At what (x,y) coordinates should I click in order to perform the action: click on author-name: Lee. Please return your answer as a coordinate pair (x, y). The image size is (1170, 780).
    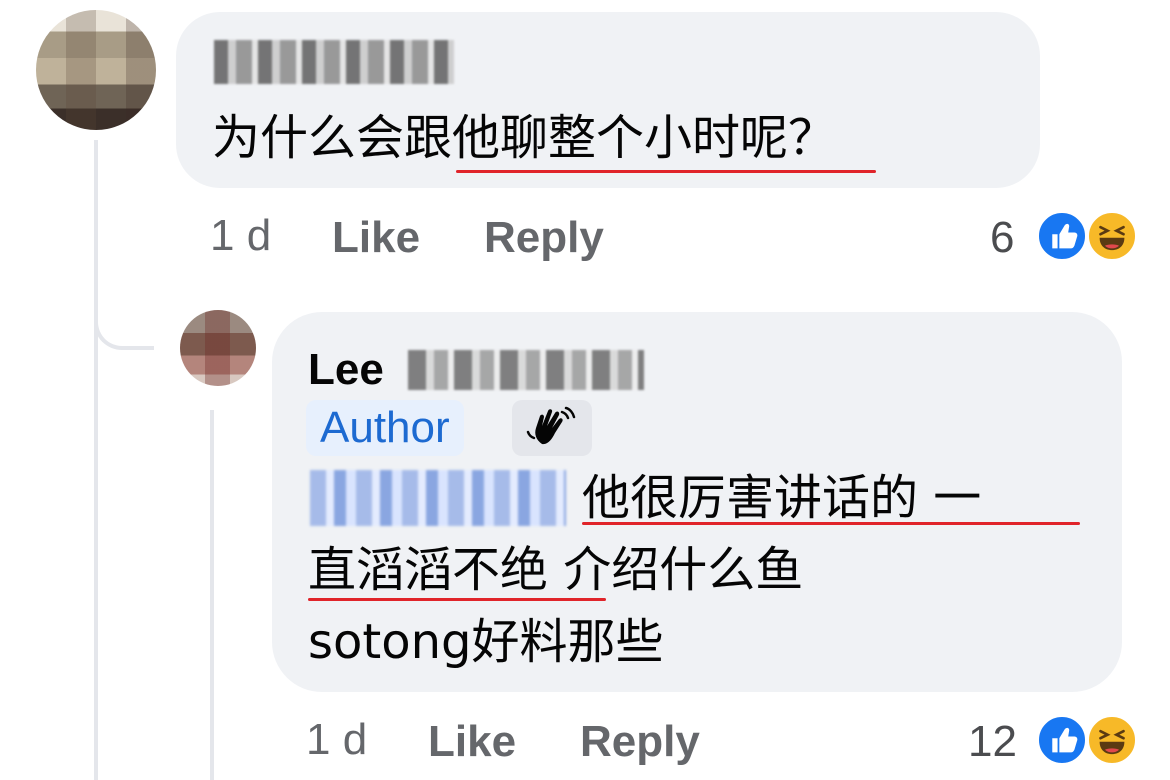
    Looking at the image, I should click on (346, 370).